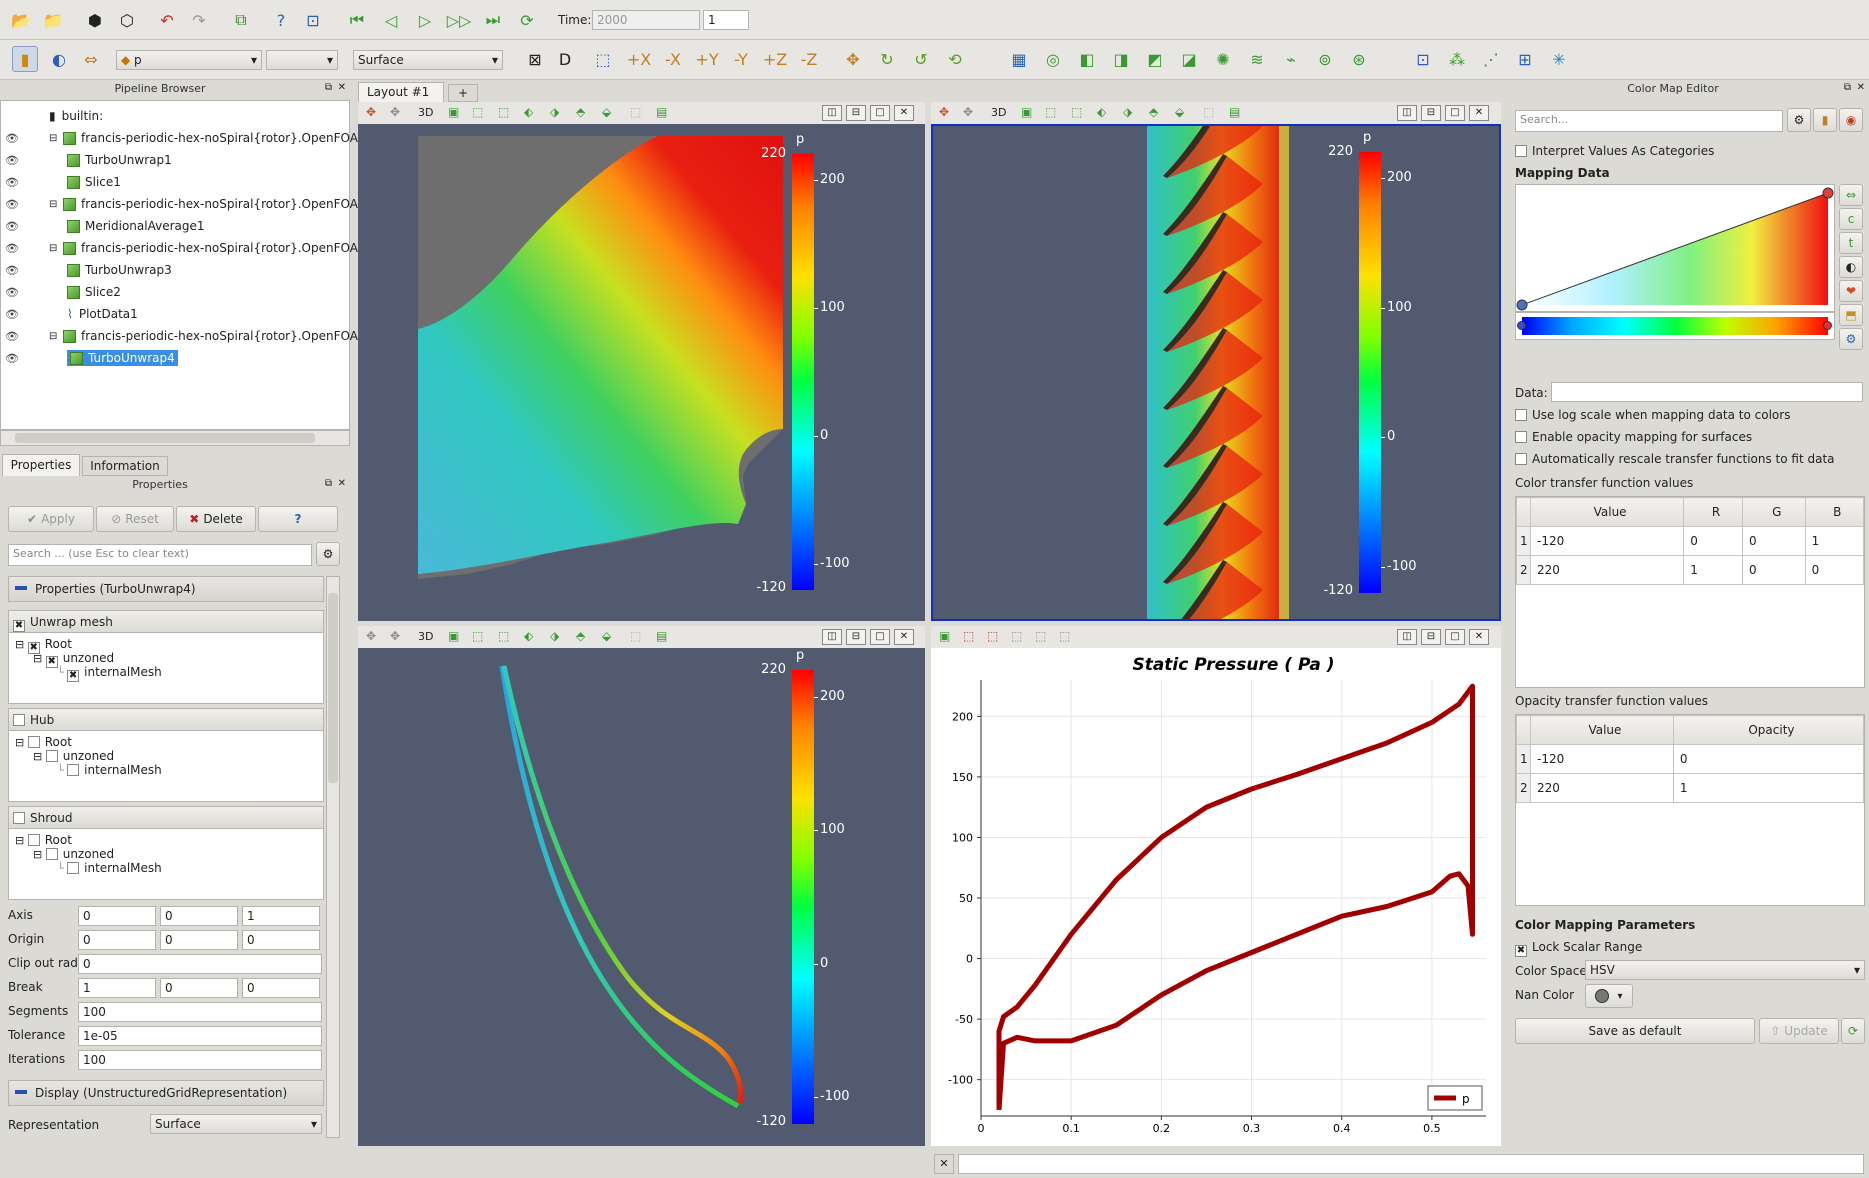  What do you see at coordinates (1155, 59) in the screenshot?
I see `threshold-icon: ◩` at bounding box center [1155, 59].